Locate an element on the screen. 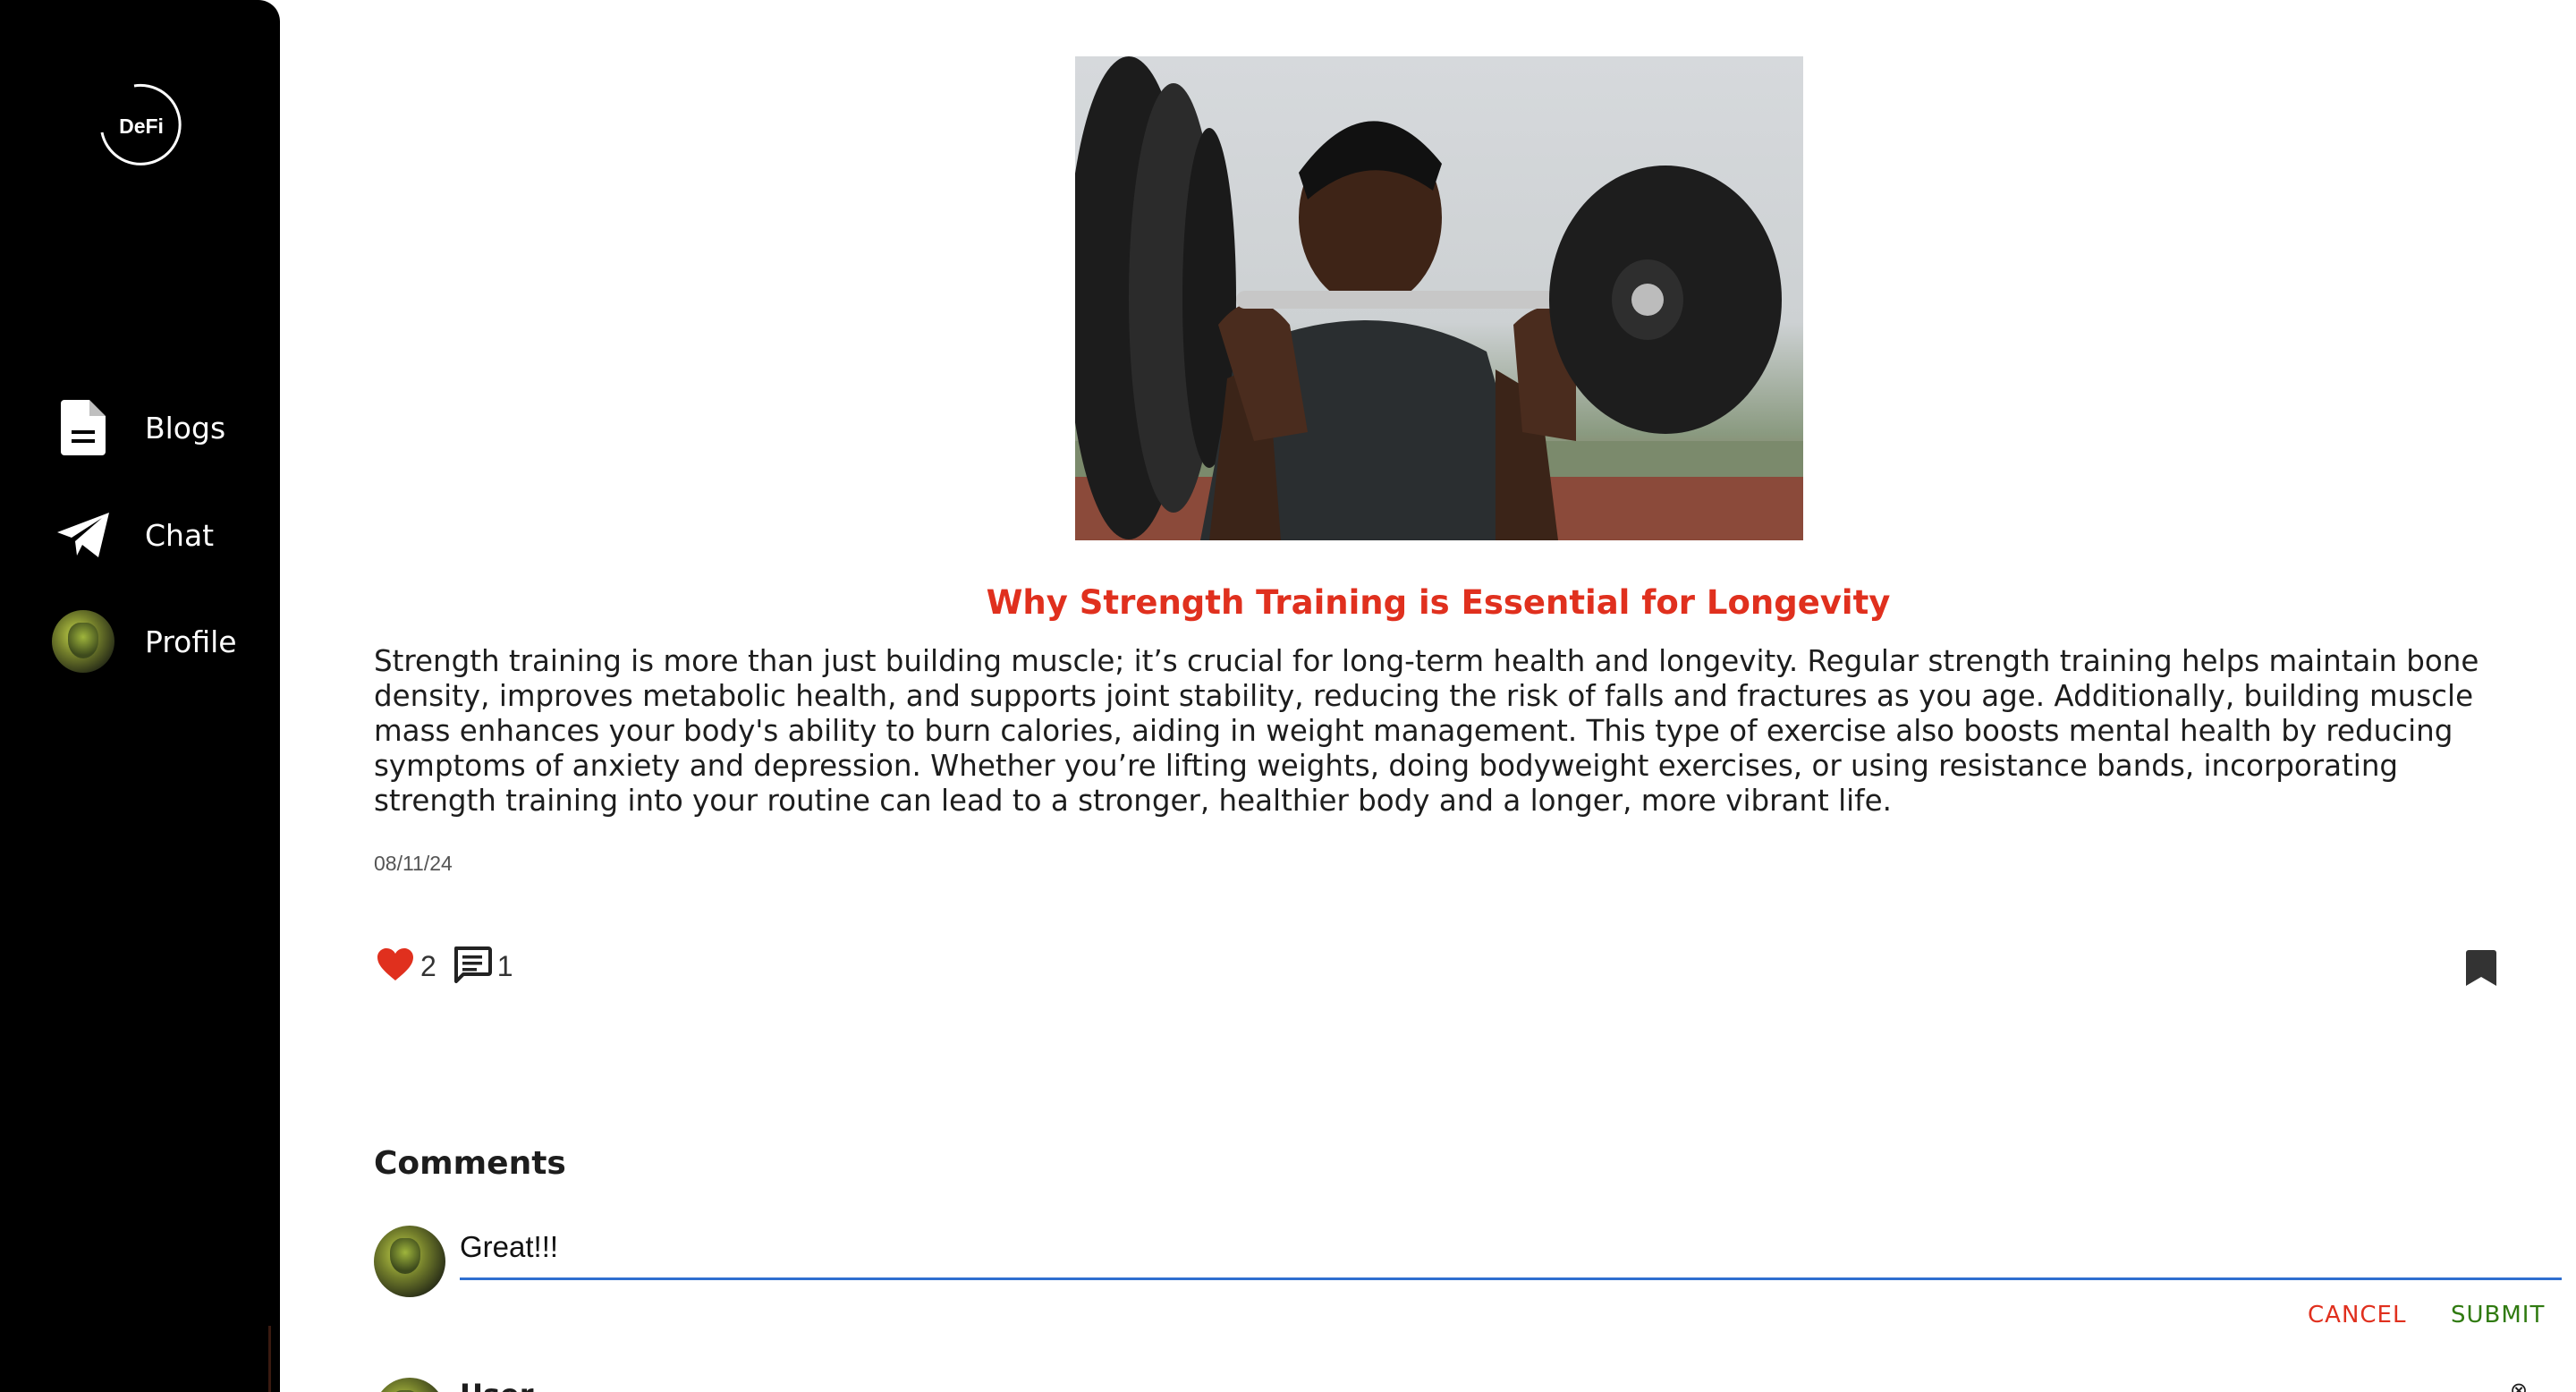  close-icon: ⊗ is located at coordinates (2519, 1385).